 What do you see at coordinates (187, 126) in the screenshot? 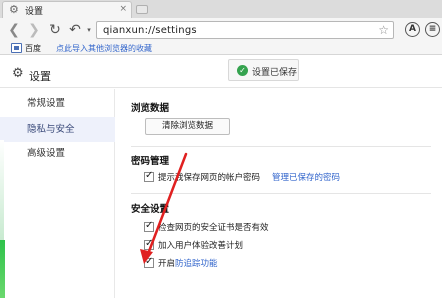
I see `clear-browsing-data-button: 清除浏览数据` at bounding box center [187, 126].